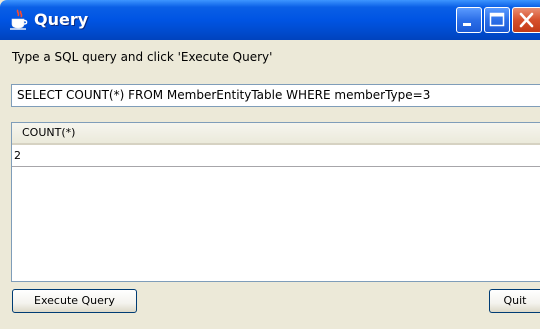  Describe the element at coordinates (61, 19) in the screenshot. I see `window-title: Query` at that location.